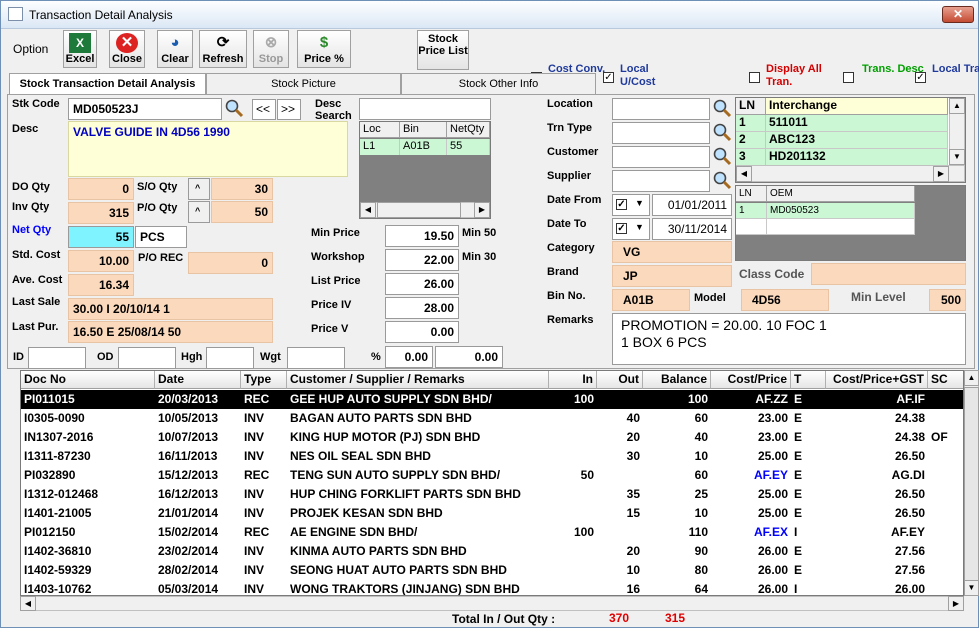  I want to click on interchange-vscrollbar: ▲ ▼, so click(957, 131).